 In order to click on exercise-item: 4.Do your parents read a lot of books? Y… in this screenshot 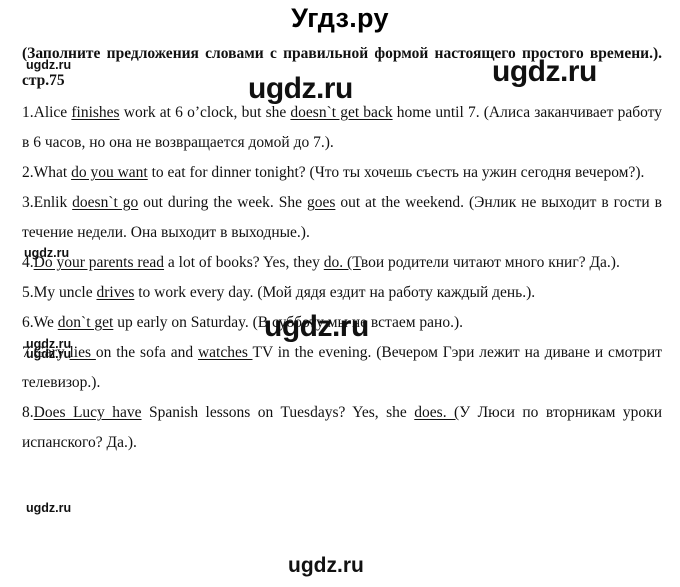, I will do `click(342, 263)`.